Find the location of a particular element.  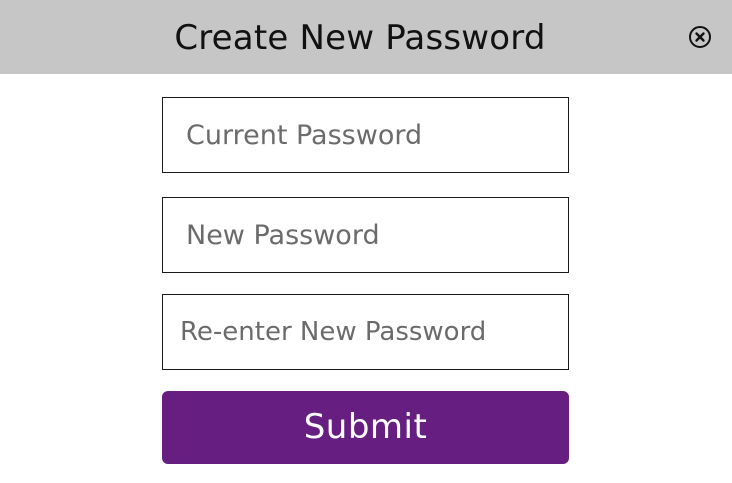

current-password-field is located at coordinates (365, 135).